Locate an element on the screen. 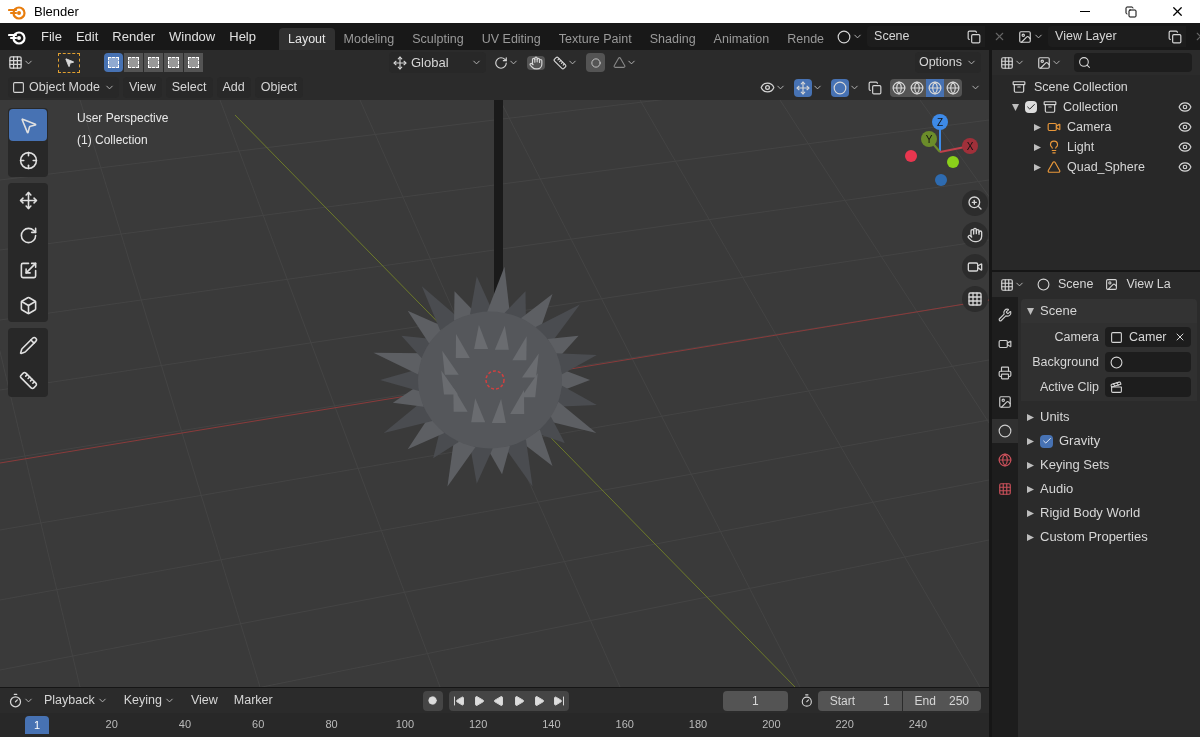 This screenshot has width=1200, height=737. falloff-icon is located at coordinates (619, 62).